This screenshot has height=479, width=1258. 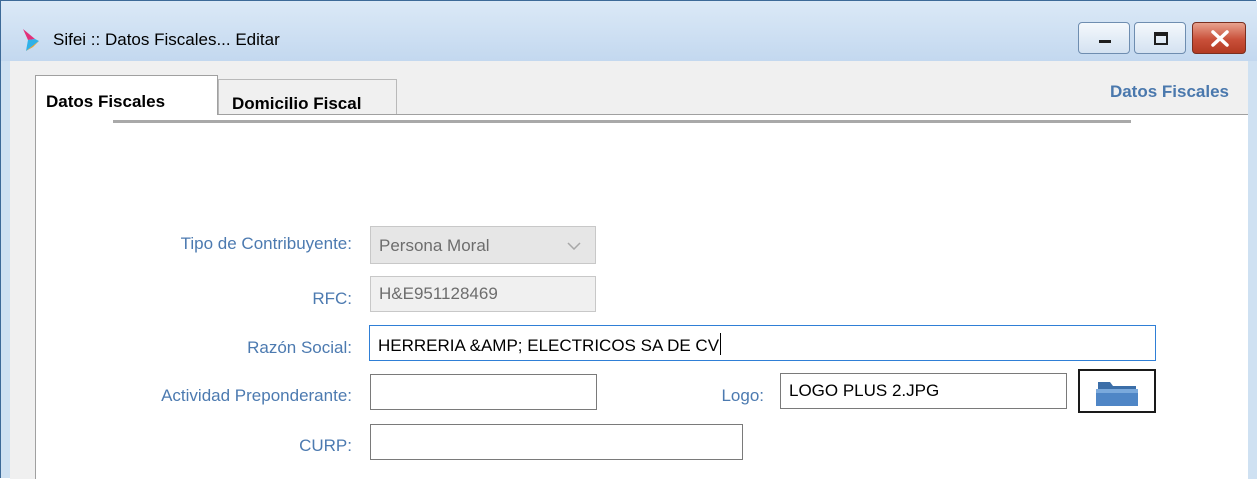 I want to click on actividad-field, so click(x=483, y=392).